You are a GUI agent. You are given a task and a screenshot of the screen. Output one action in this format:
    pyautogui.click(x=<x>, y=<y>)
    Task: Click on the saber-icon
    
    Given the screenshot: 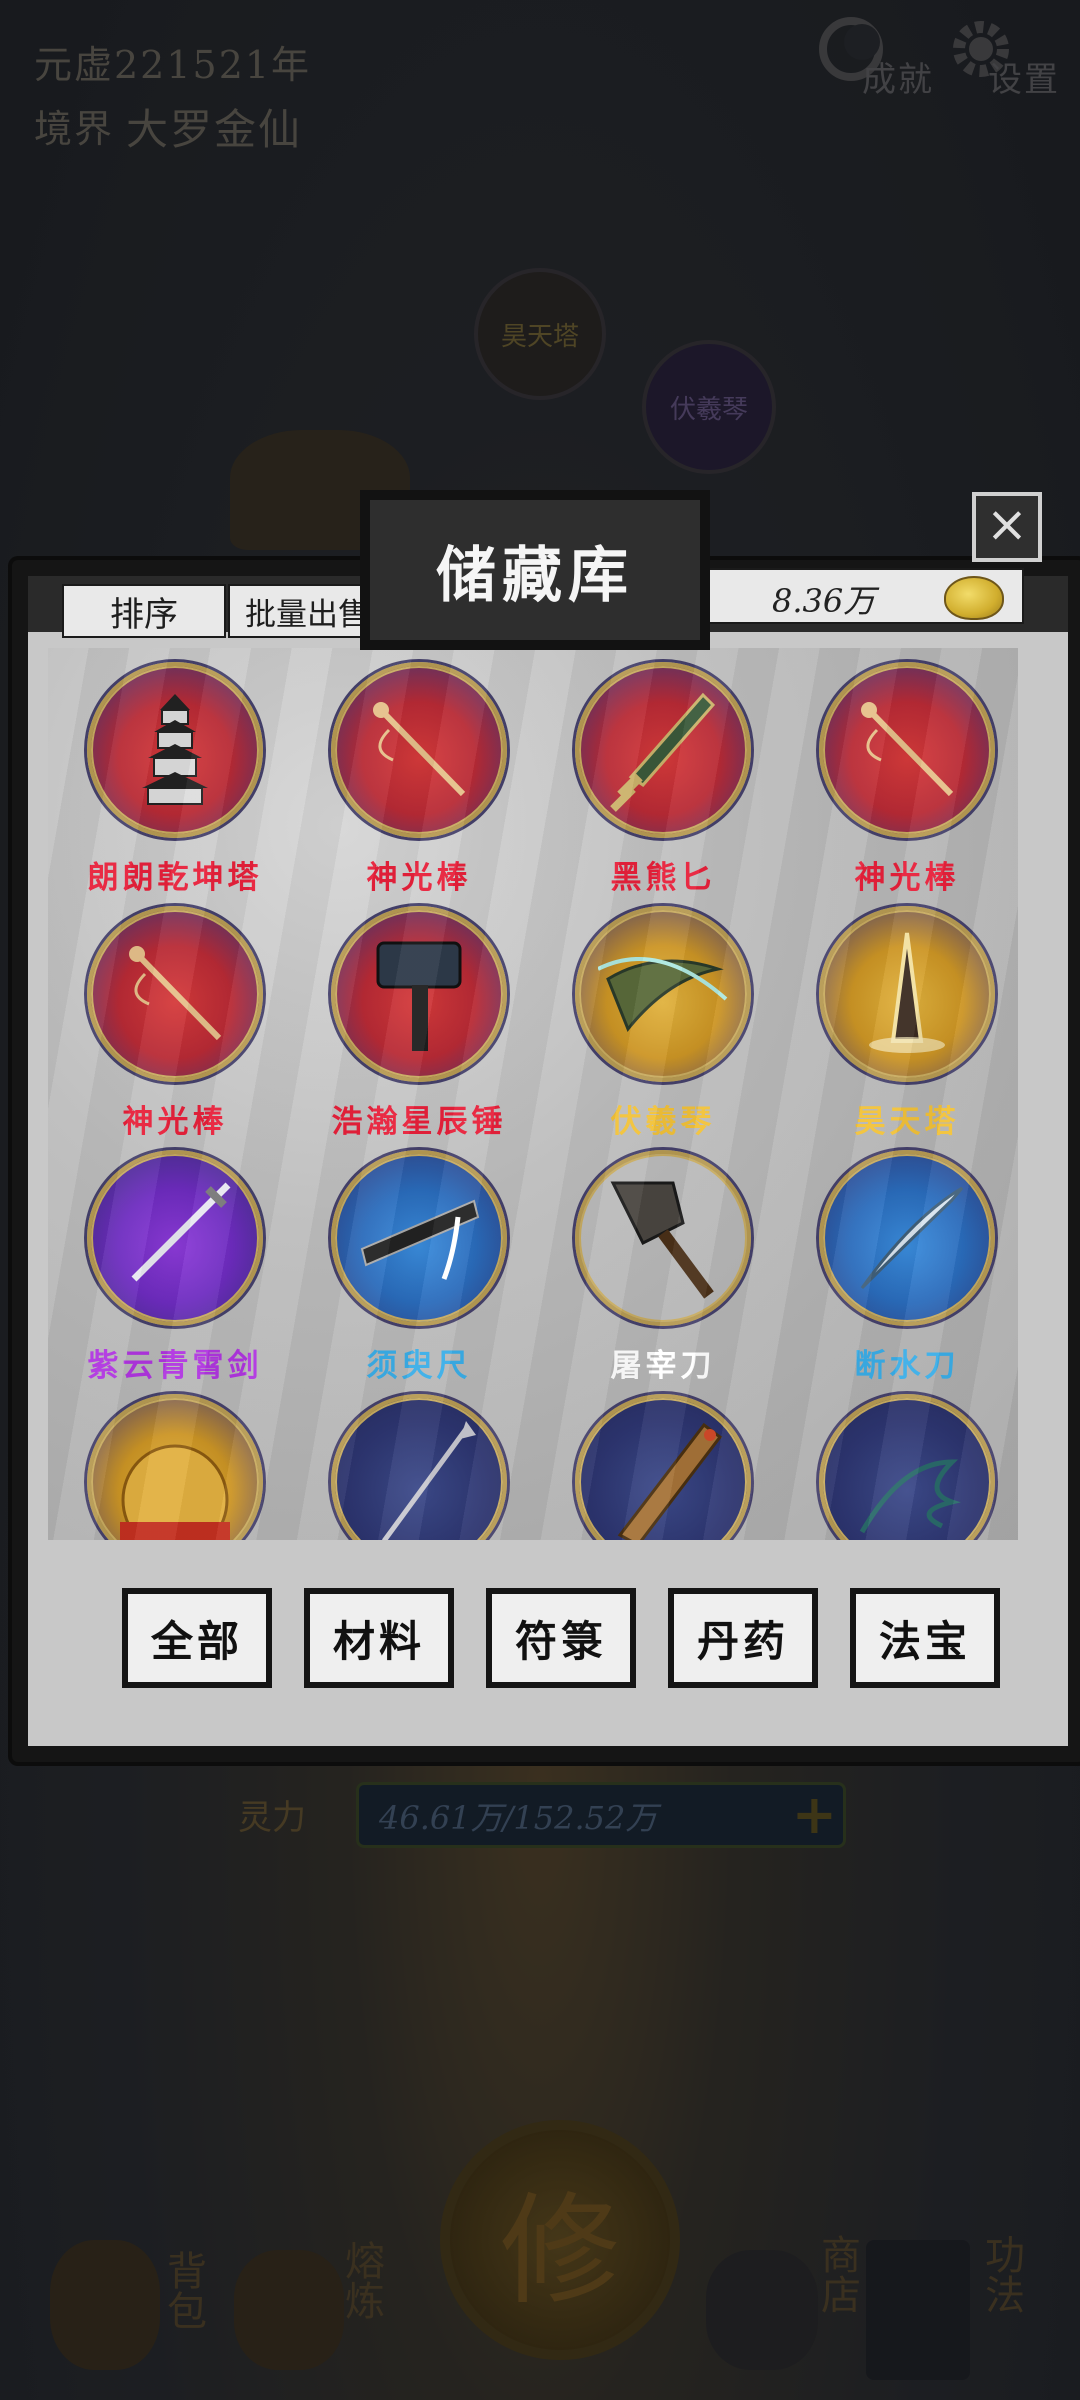 What is the action you would take?
    pyautogui.click(x=907, y=1238)
    